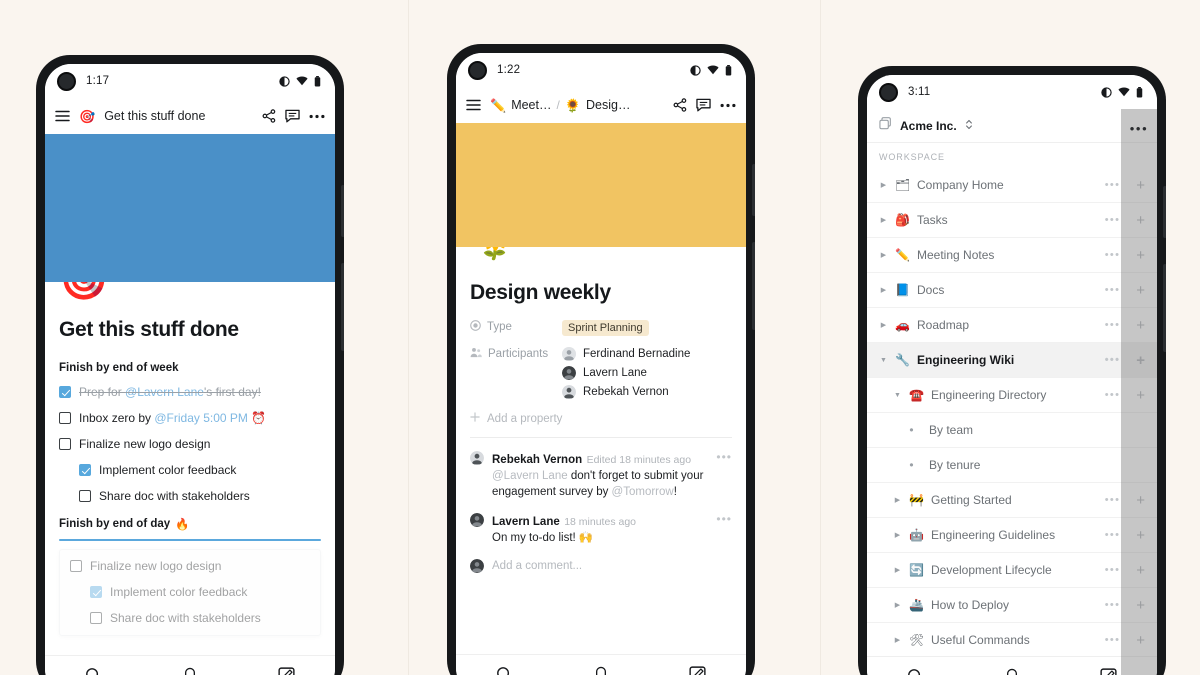 Image resolution: width=1200 pixels, height=675 pixels. What do you see at coordinates (1012, 325) in the screenshot?
I see `sidebar-item-roadmap: ▶ 🚗 Roadmap ••• +` at bounding box center [1012, 325].